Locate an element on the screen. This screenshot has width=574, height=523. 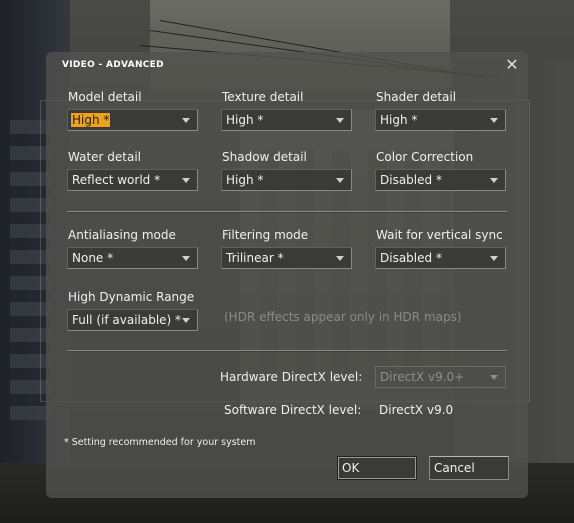
water-detail-dropdown: Reflect world * is located at coordinates (132, 180).